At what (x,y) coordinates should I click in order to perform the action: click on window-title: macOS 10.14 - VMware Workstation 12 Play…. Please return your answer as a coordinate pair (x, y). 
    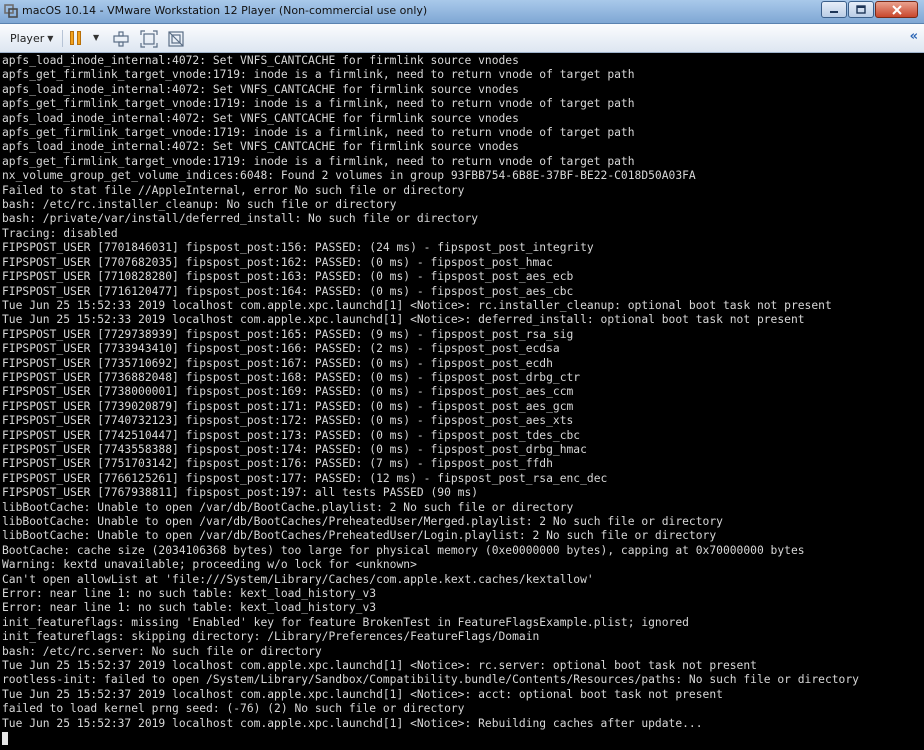
    Looking at the image, I should click on (225, 10).